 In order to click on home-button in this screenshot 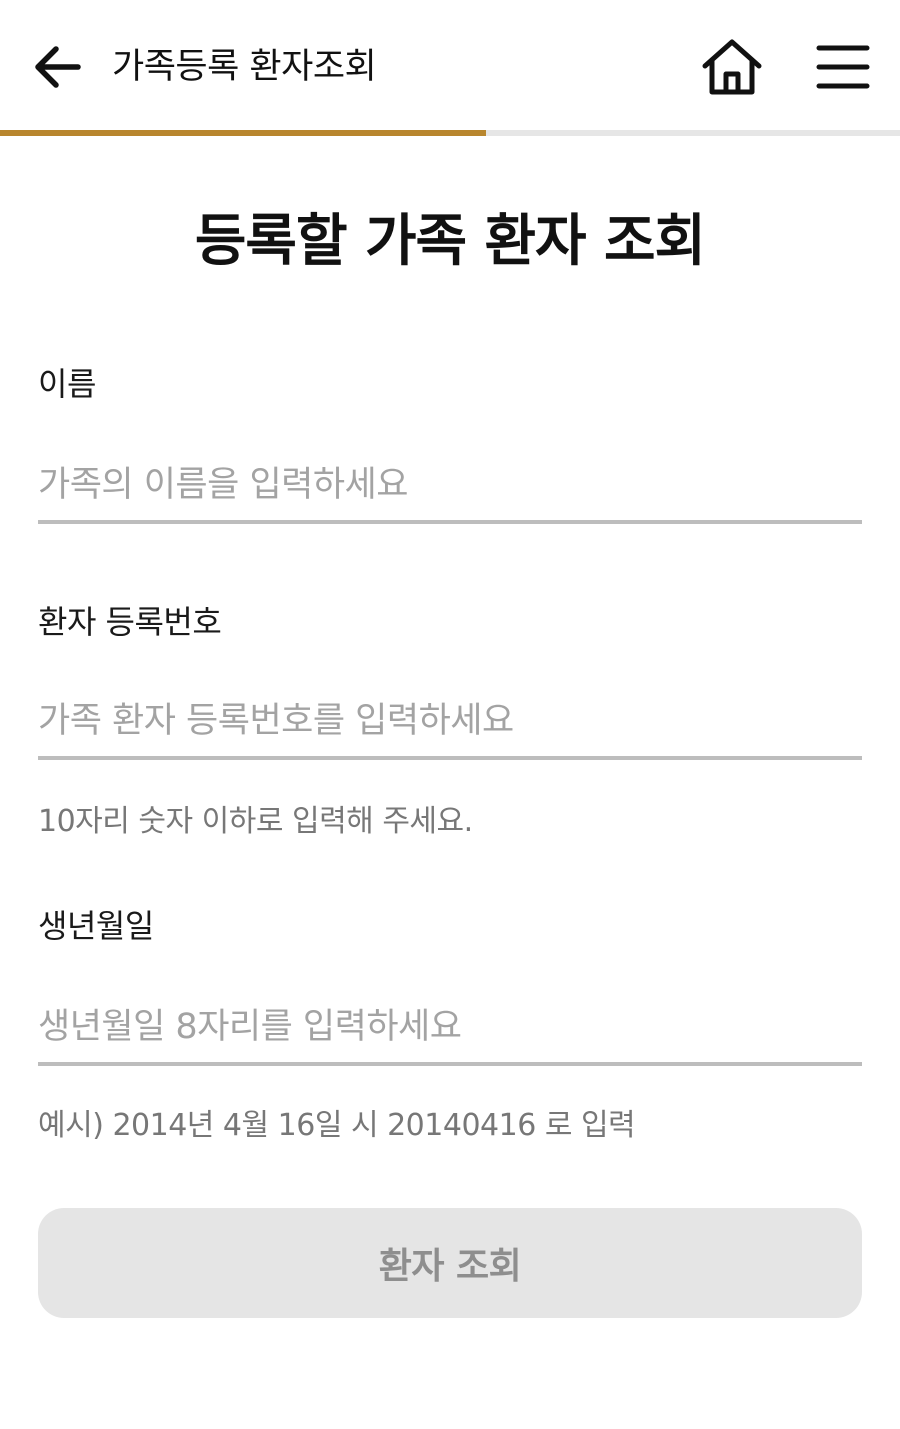, I will do `click(732, 67)`.